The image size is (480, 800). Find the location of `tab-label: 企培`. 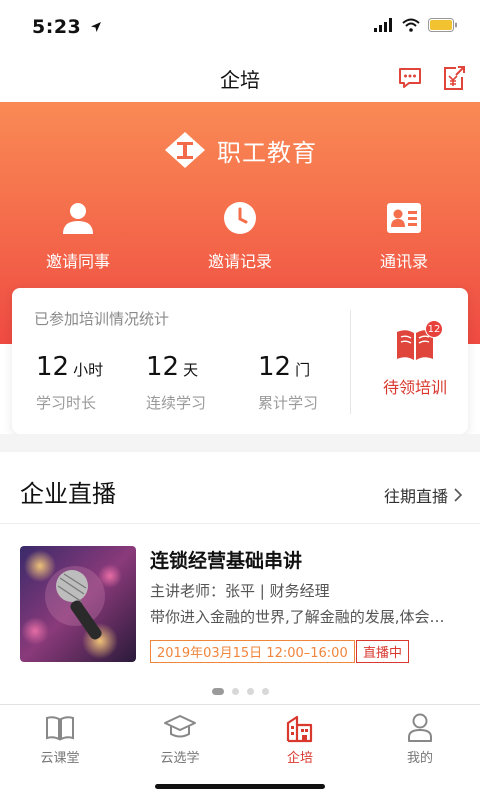

tab-label: 企培 is located at coordinates (299, 758).